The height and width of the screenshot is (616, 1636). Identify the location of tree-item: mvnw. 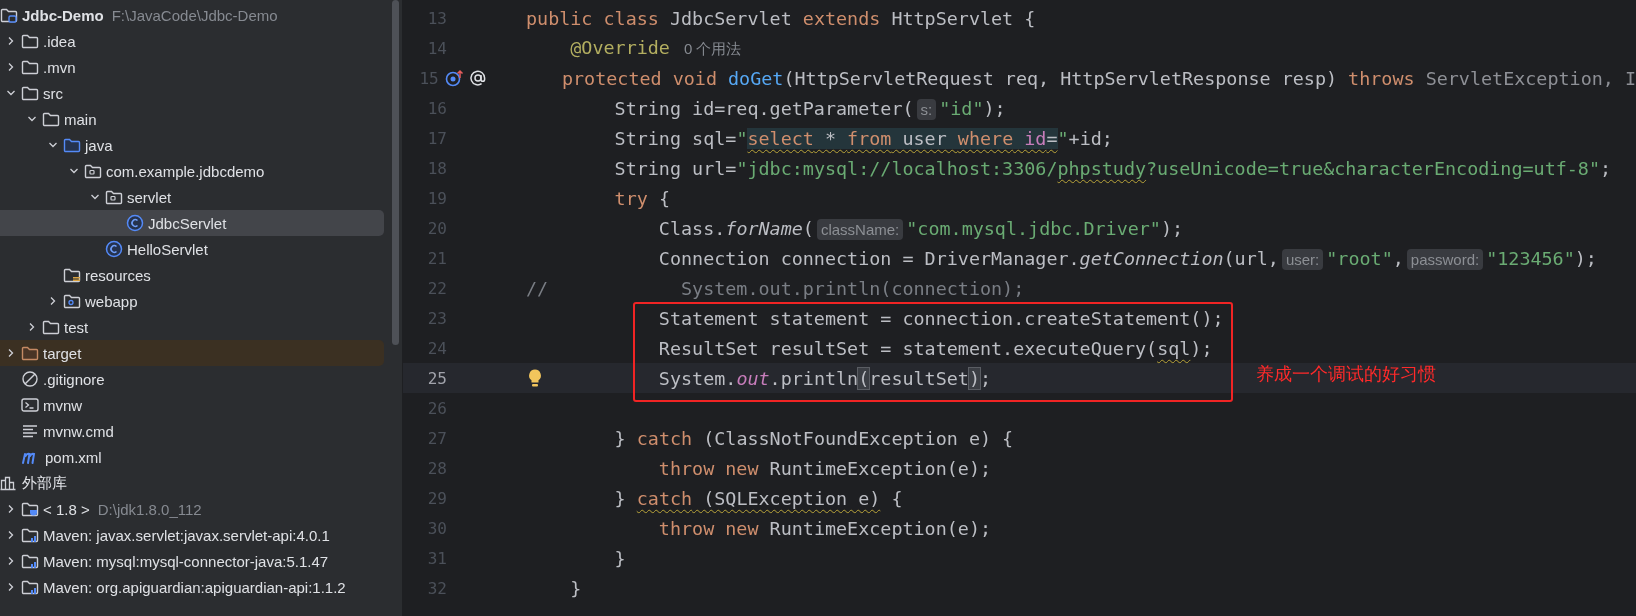
(192, 405).